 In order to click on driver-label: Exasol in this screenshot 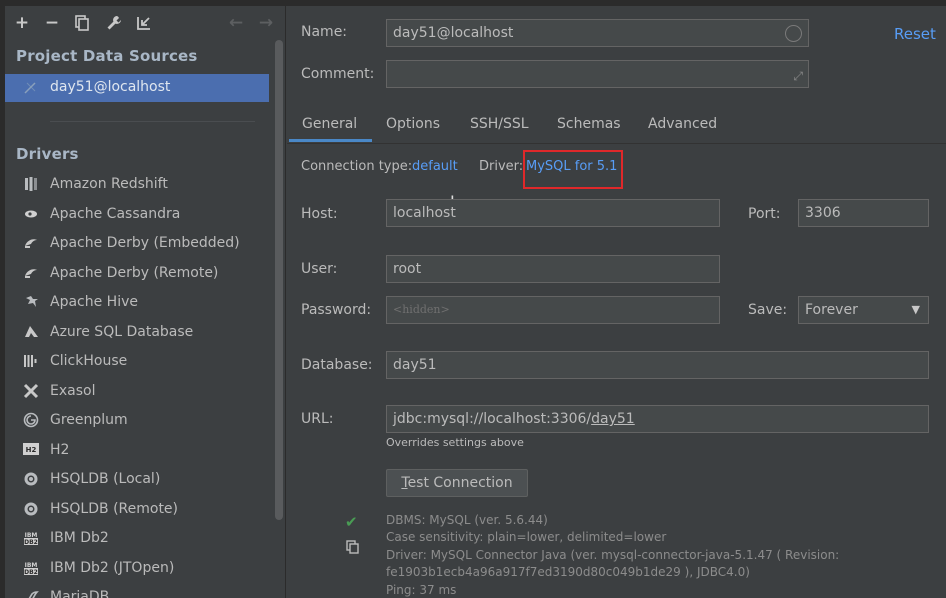, I will do `click(73, 391)`.